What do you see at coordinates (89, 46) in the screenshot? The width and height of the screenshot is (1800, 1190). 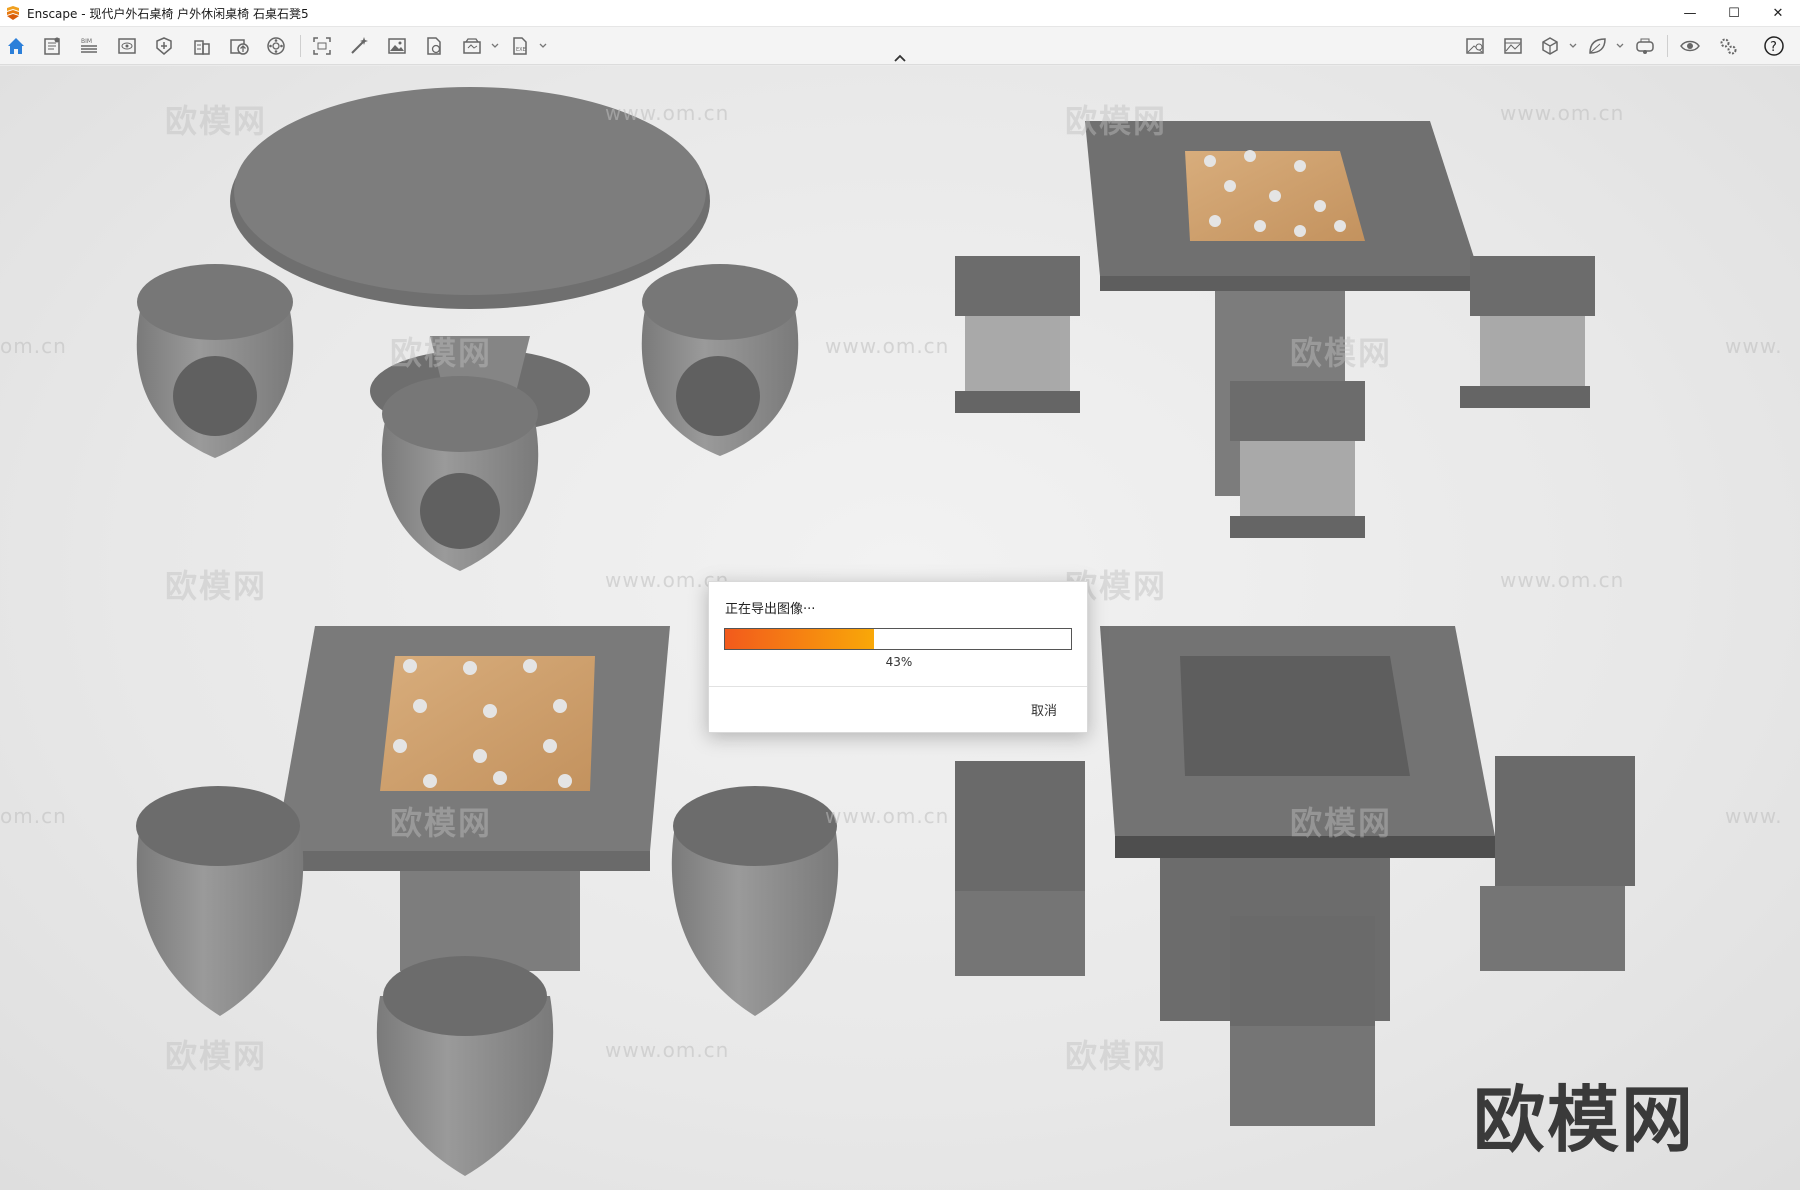 I see `bim-list-icon: BIM` at bounding box center [89, 46].